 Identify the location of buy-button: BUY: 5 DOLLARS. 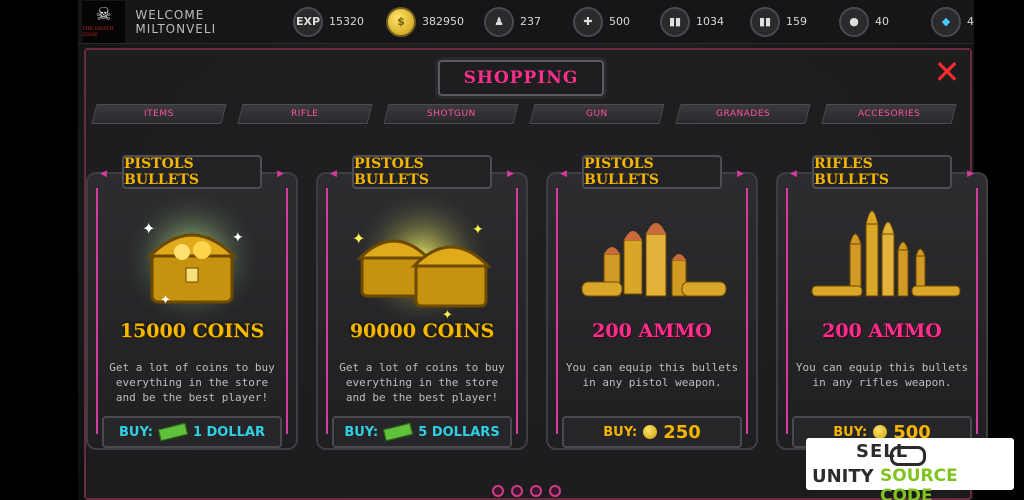
(422, 432).